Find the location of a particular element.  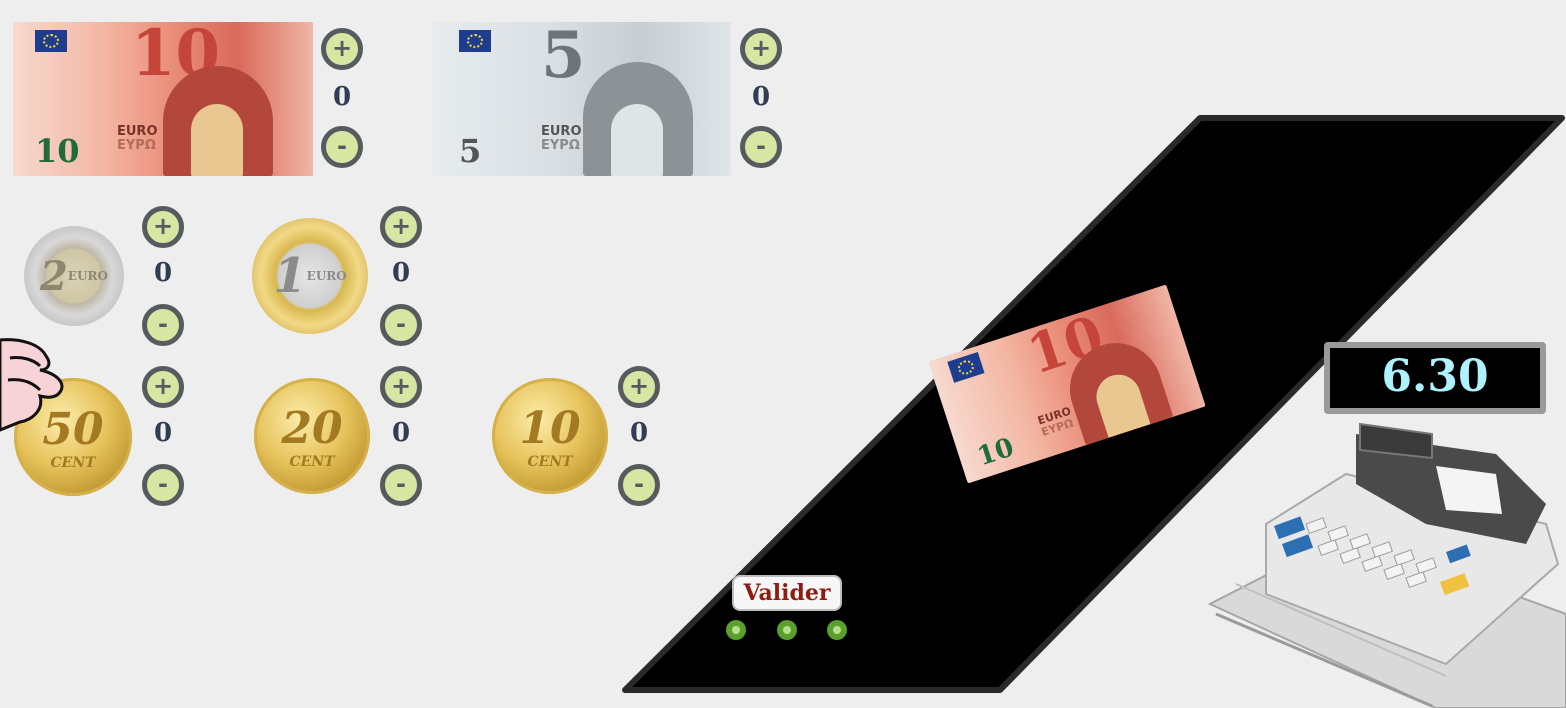

coin-face-value: 2 is located at coordinates (54, 276).